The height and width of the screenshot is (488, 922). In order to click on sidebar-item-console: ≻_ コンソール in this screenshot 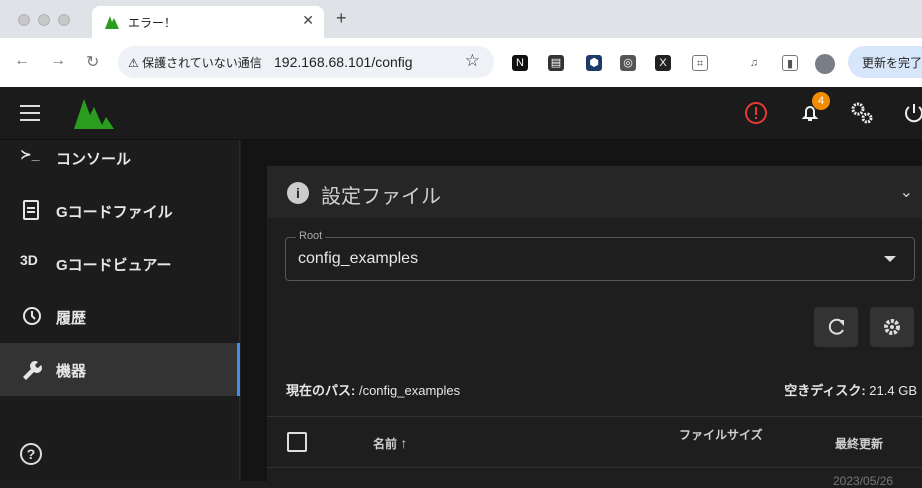, I will do `click(120, 157)`.